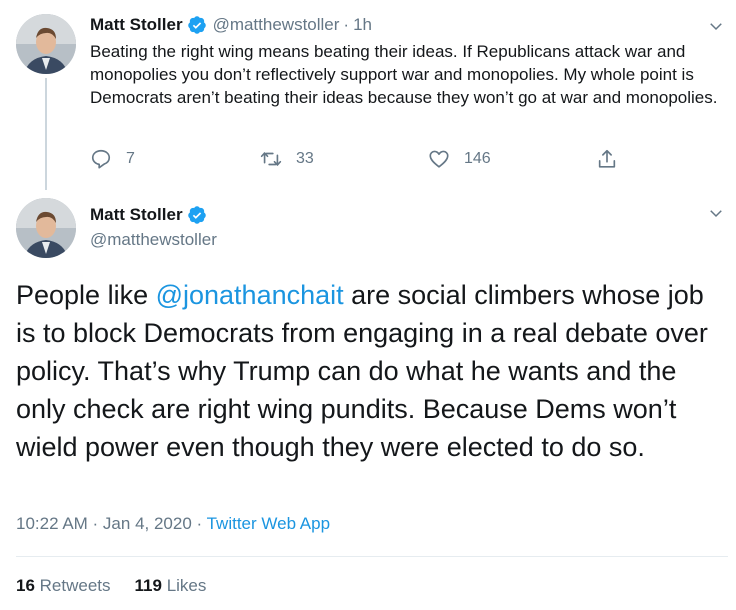 This screenshot has width=736, height=610. What do you see at coordinates (477, 158) in the screenshot?
I see `like-count: 146` at bounding box center [477, 158].